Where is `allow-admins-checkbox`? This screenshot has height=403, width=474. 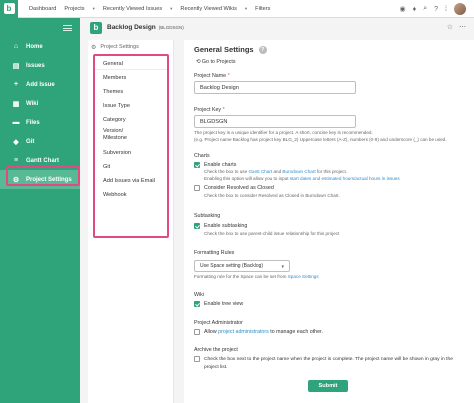
allow-admins-checkbox is located at coordinates (197, 332).